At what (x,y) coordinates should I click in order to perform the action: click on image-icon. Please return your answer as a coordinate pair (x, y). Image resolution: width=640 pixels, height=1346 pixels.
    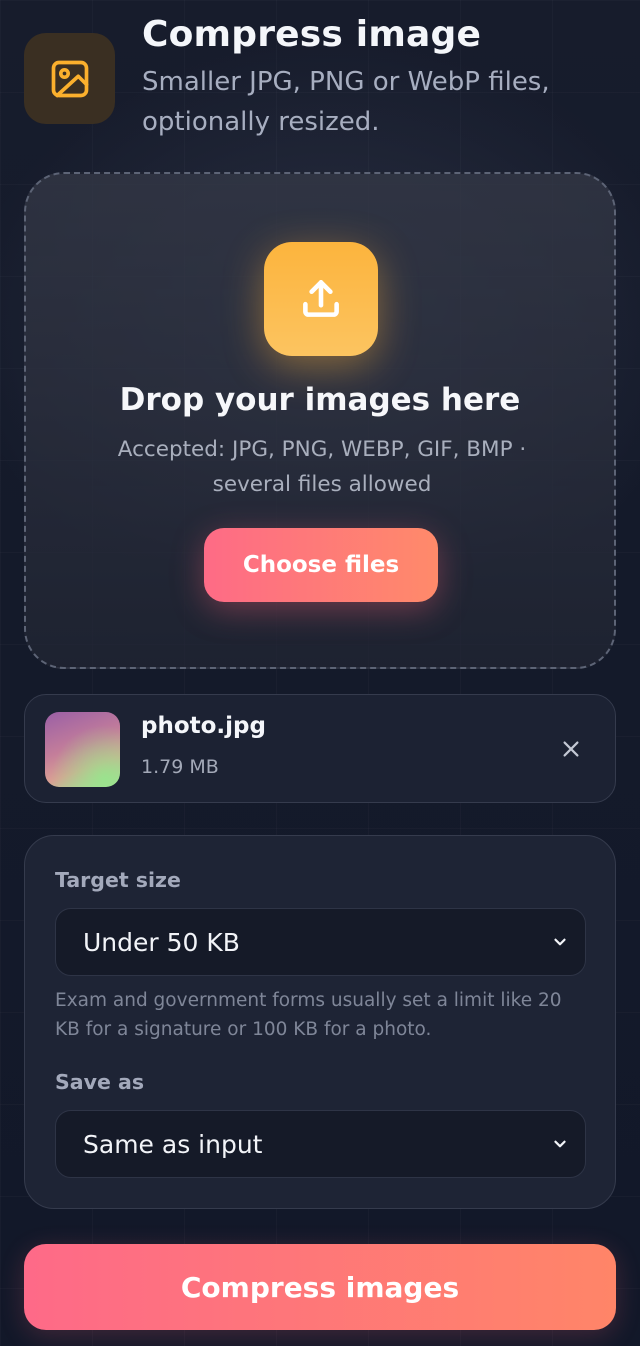
    Looking at the image, I should click on (69, 78).